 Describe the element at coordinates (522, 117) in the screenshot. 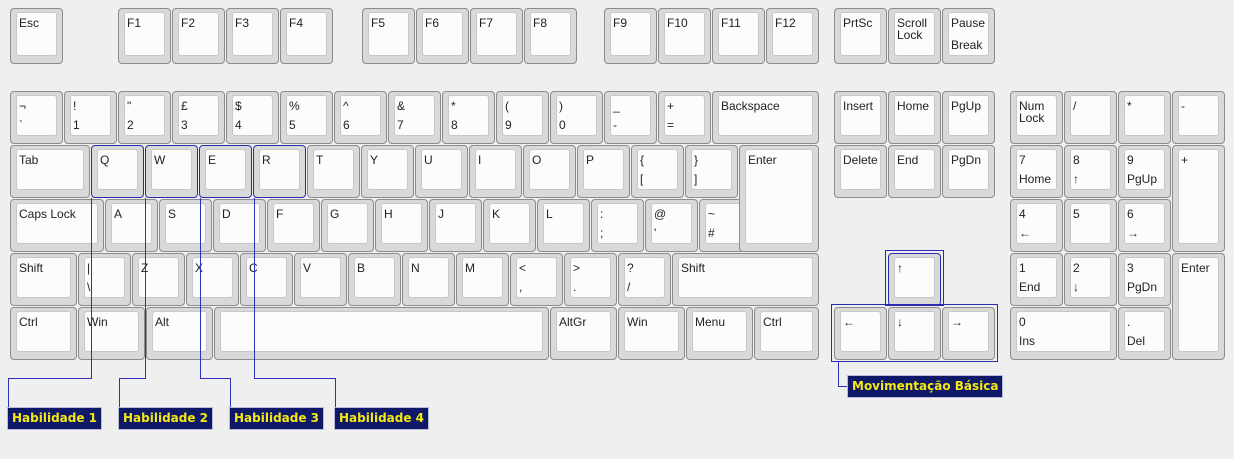

I see `key-symbol: (9` at that location.